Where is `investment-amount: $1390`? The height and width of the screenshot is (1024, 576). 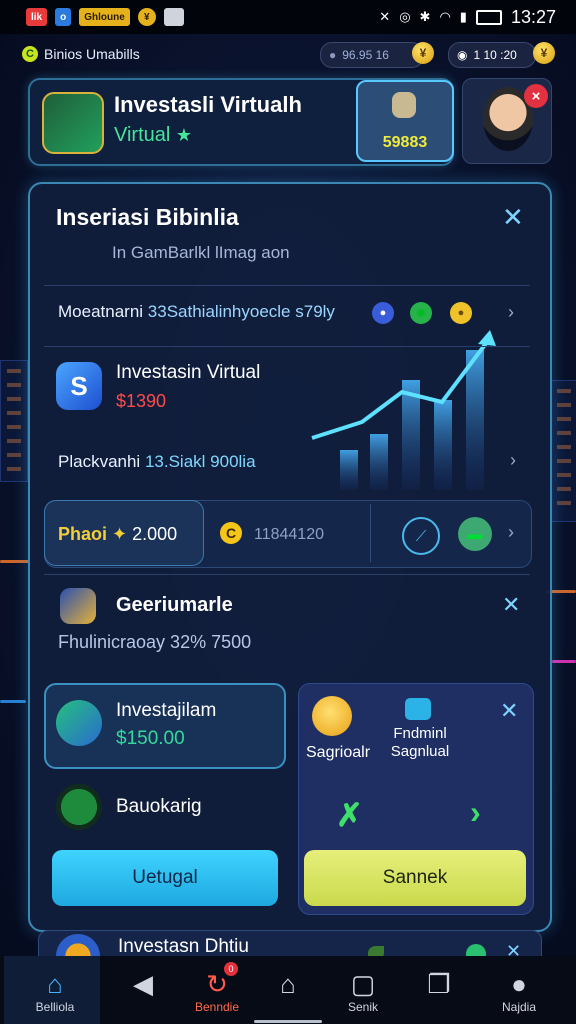
investment-amount: $1390 is located at coordinates (141, 401).